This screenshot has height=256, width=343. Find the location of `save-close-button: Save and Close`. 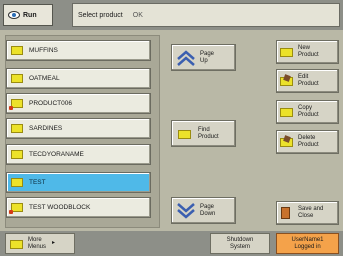

save-close-button: Save and Close is located at coordinates (307, 213).